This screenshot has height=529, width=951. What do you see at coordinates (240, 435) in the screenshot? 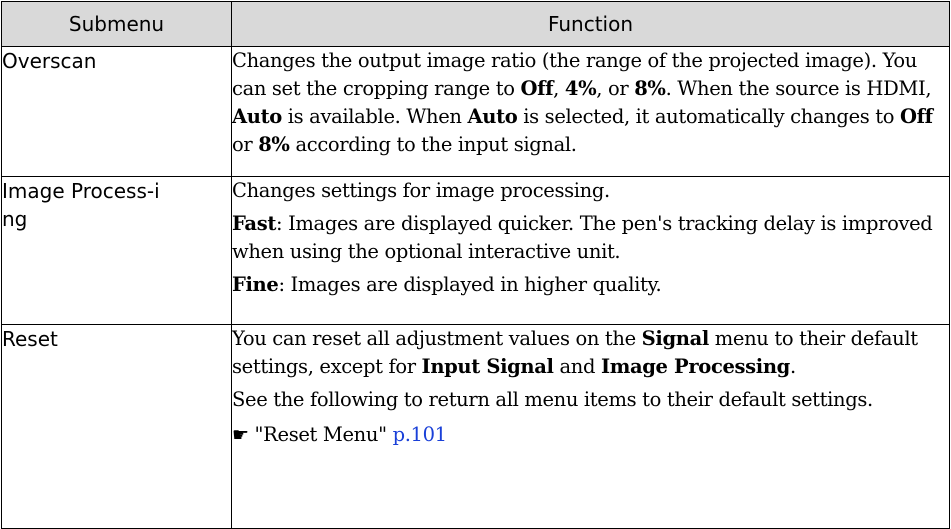
I see `pointing-hand-icon: ☛` at bounding box center [240, 435].